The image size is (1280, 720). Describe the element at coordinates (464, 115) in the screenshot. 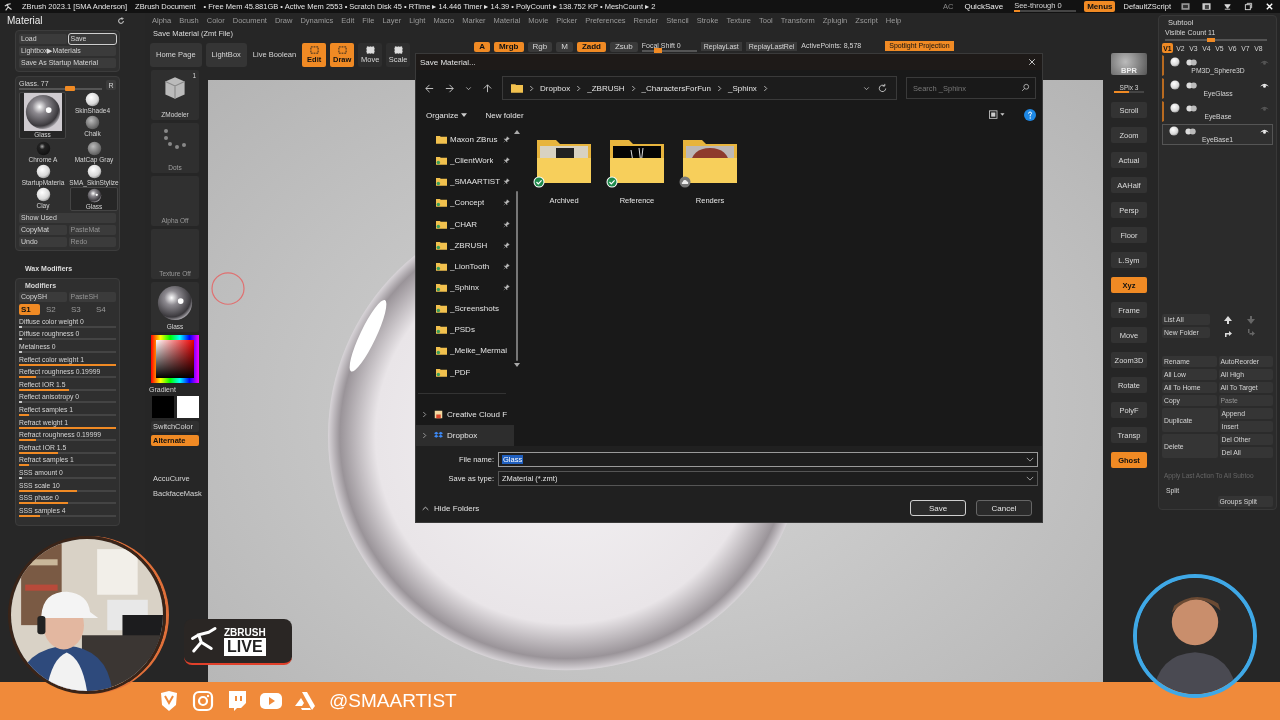

I see `caret-icon` at that location.